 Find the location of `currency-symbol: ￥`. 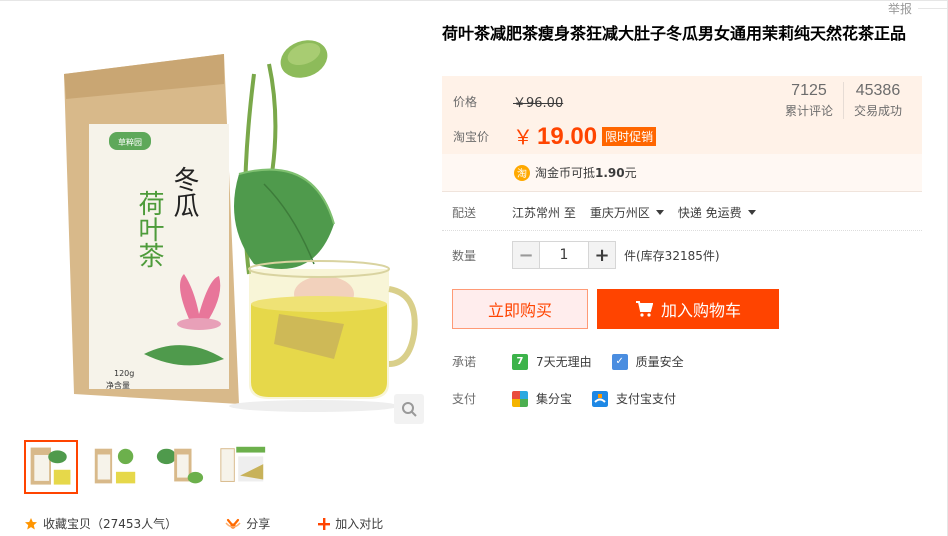

currency-symbol: ￥ is located at coordinates (523, 138).